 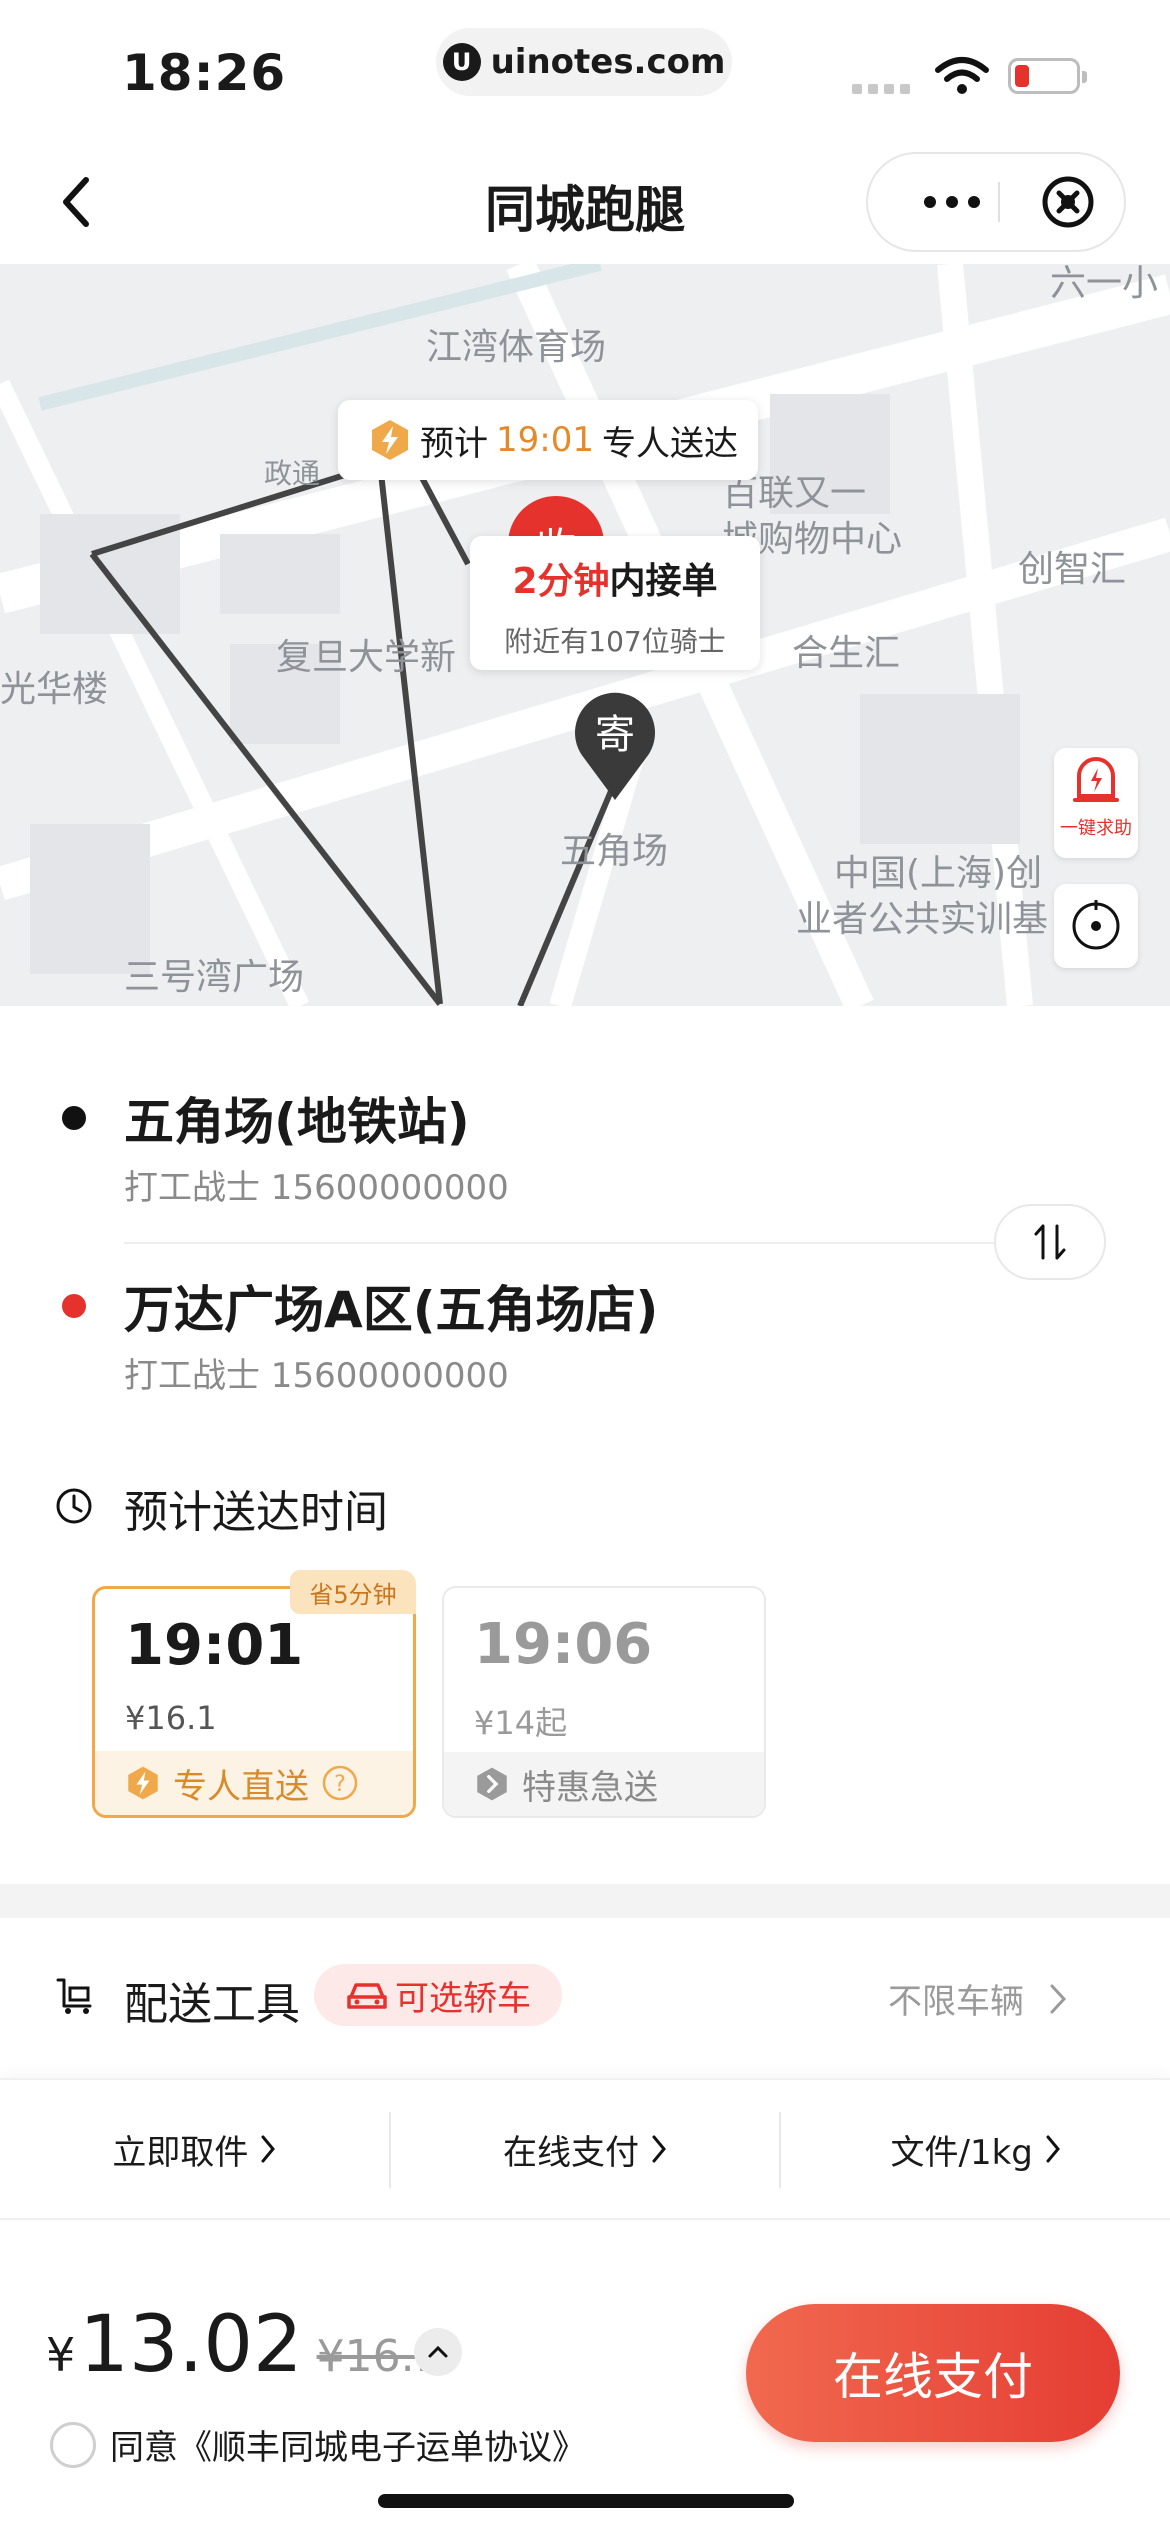 What do you see at coordinates (933, 2373) in the screenshot?
I see `pay-button: 在线支付` at bounding box center [933, 2373].